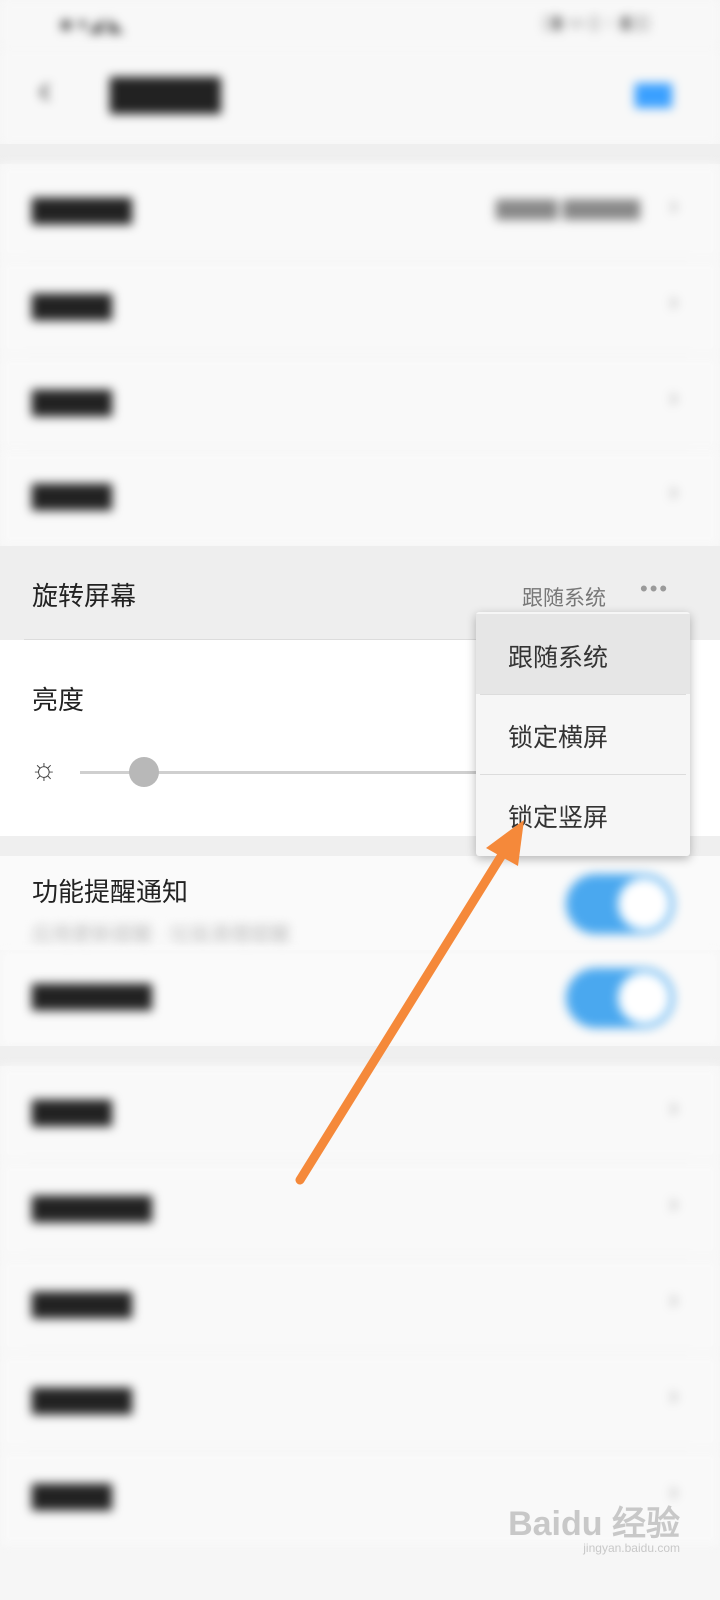 The width and height of the screenshot is (720, 1600). I want to click on settings-row: ▇▇▇▇▇ ▇▇▇▇ ▇▇▇▇▇ ›, so click(360, 212).